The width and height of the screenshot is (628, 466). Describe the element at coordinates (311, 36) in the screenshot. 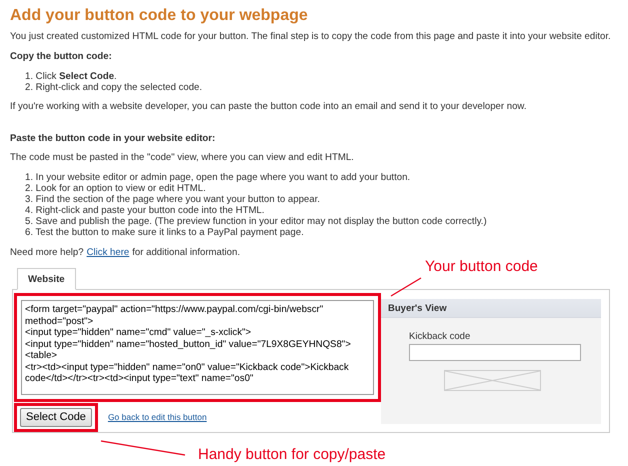

I see `intro-text: You just created customized HTML code for your button. The final step is to copy the code from this page and paste it into your website editor.` at that location.